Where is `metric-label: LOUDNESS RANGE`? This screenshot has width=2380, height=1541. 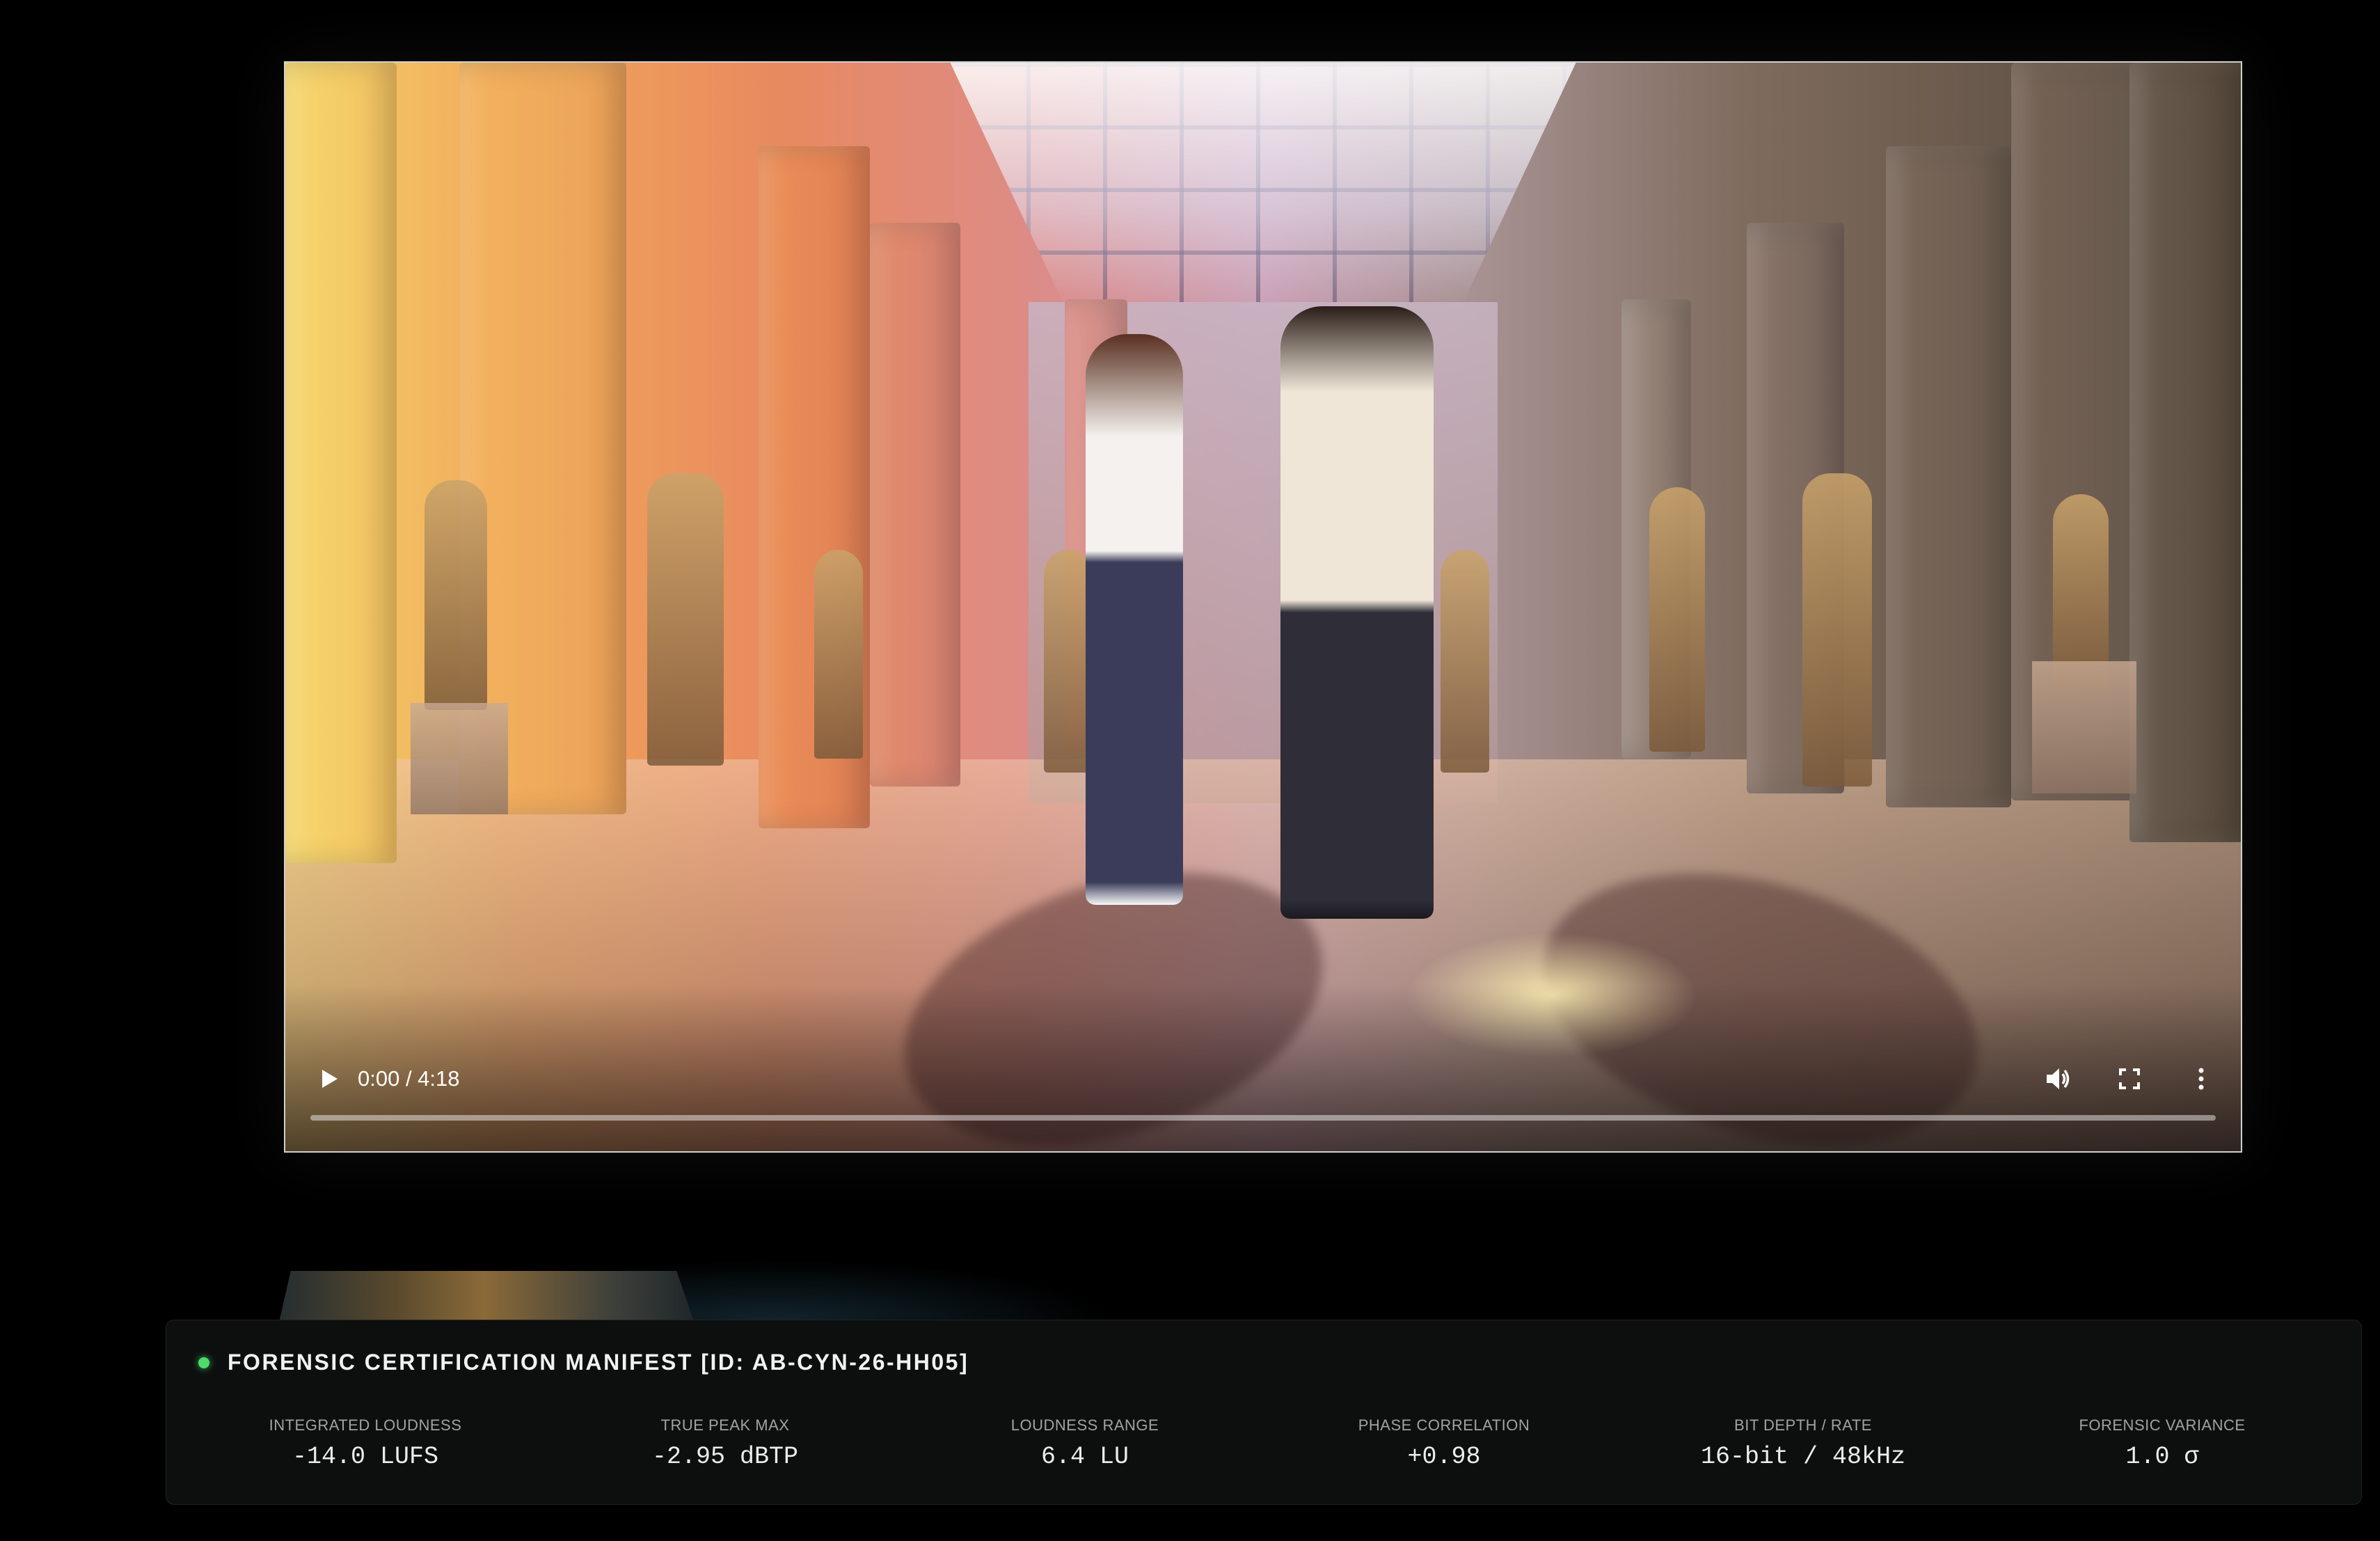
metric-label: LOUDNESS RANGE is located at coordinates (1084, 1425).